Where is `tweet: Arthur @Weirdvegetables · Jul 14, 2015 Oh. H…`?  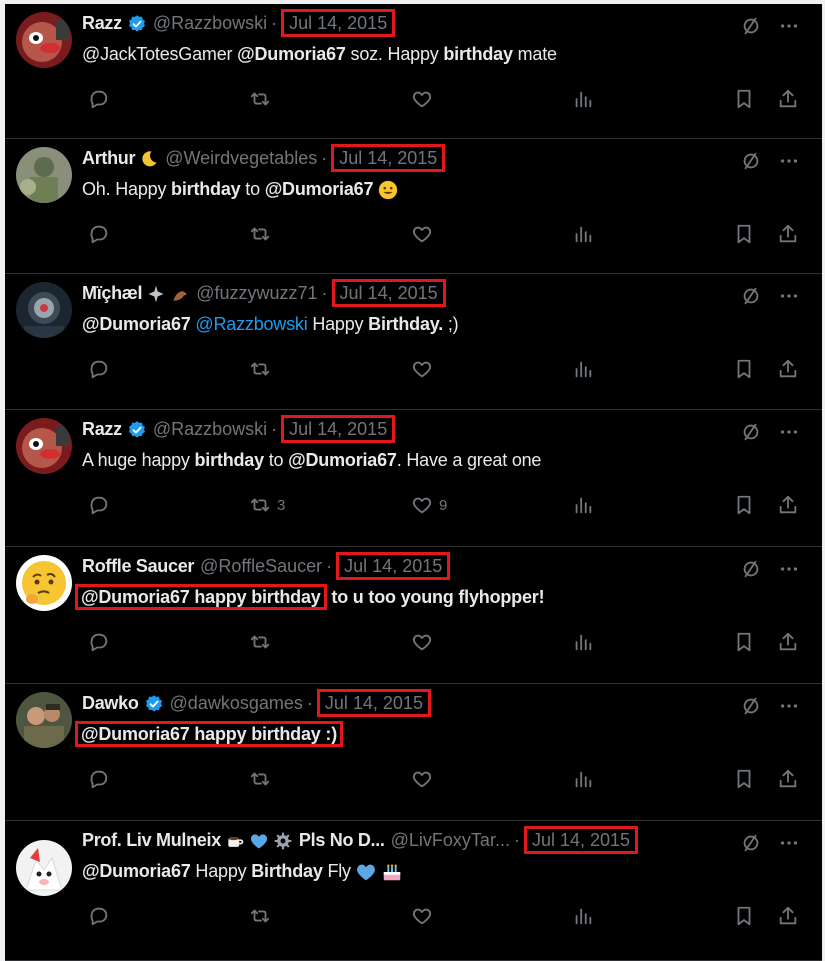
tweet: Arthur @Weirdvegetables · Jul 14, 2015 Oh. H… is located at coordinates (413, 206).